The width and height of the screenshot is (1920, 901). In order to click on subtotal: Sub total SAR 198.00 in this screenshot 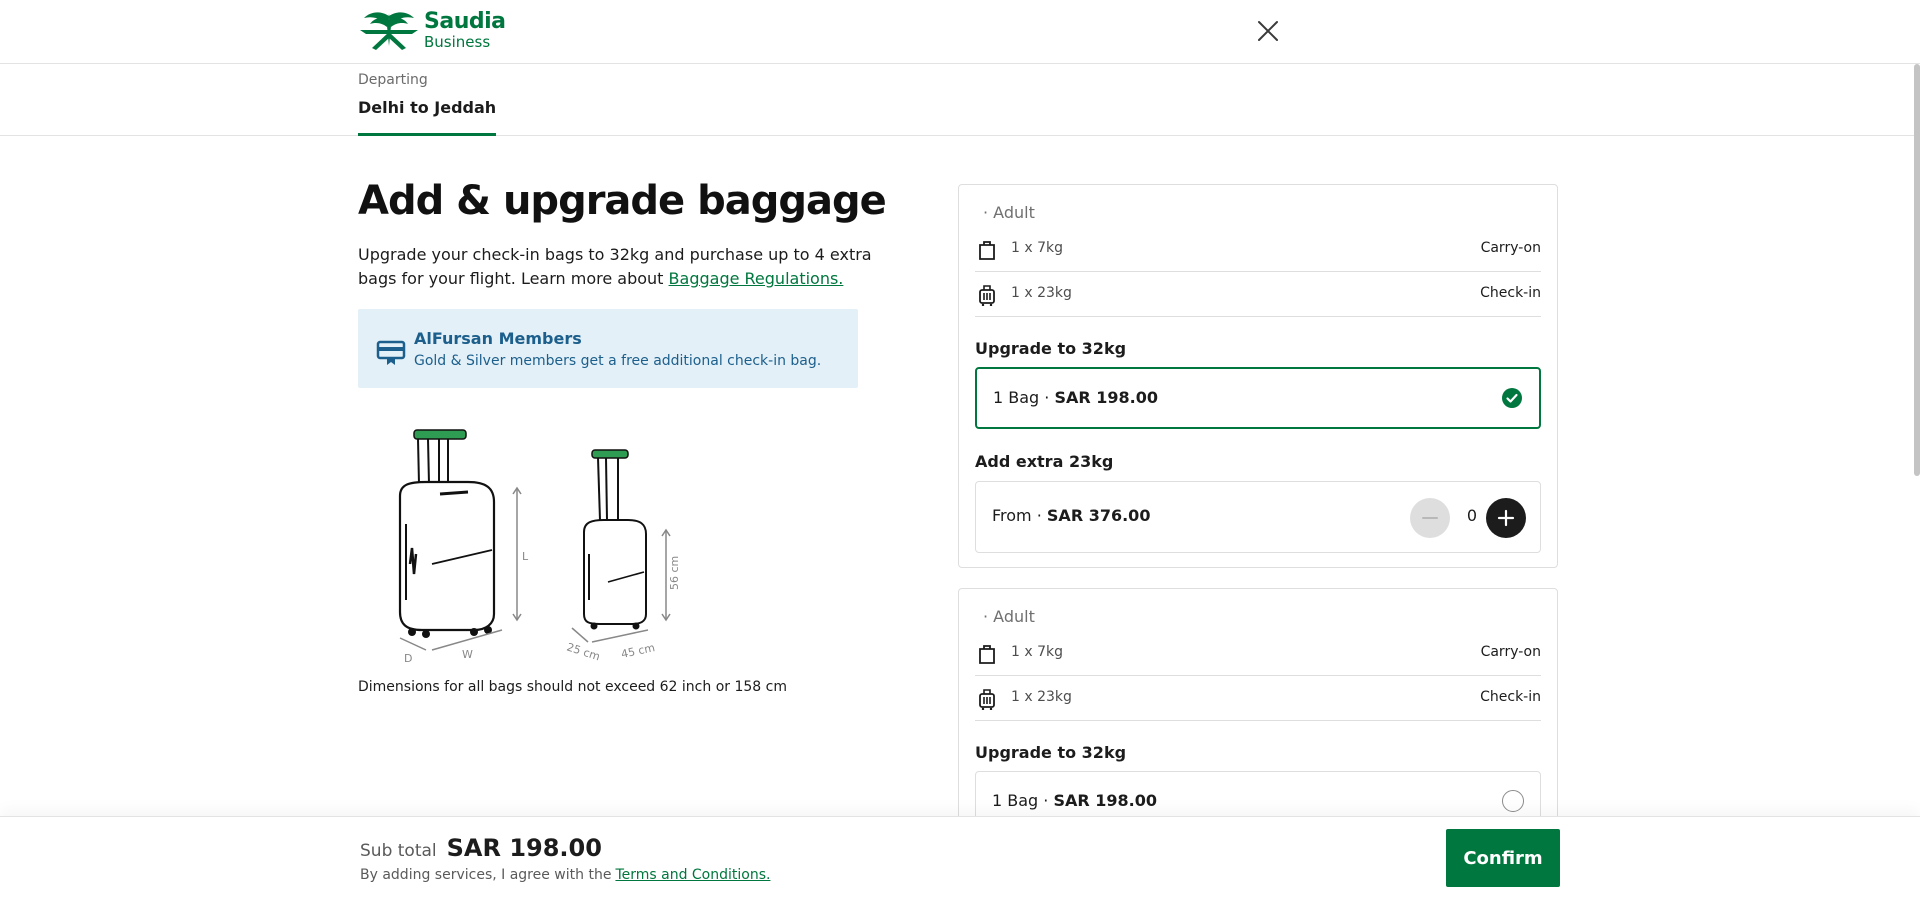, I will do `click(481, 848)`.